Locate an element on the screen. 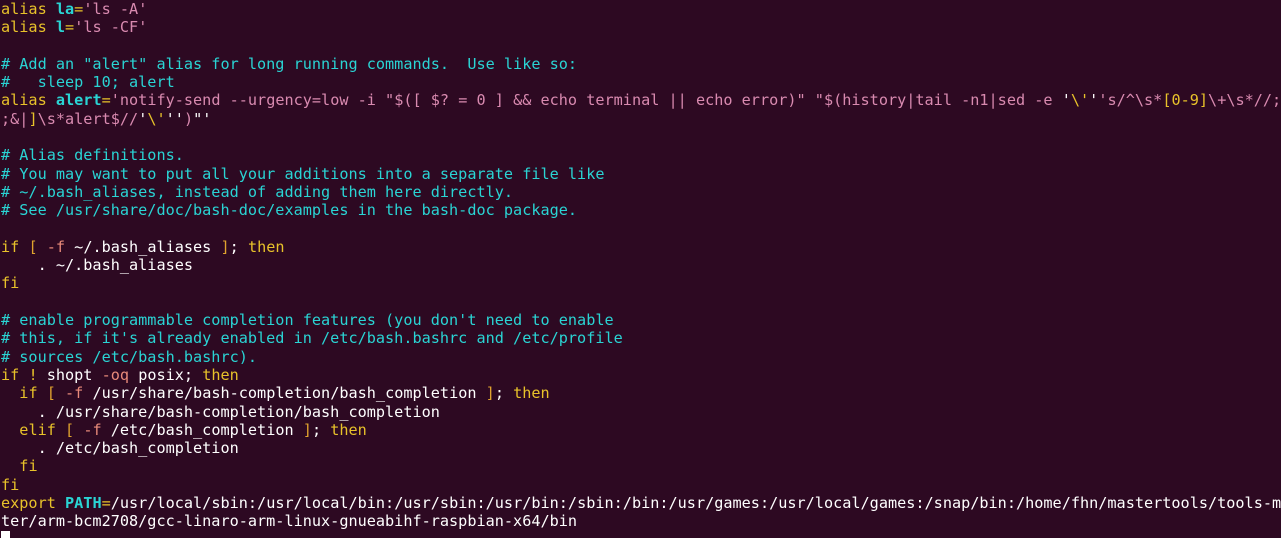 This screenshot has width=1281, height=538. code-token-string: 's/^\s* is located at coordinates (1130, 100).